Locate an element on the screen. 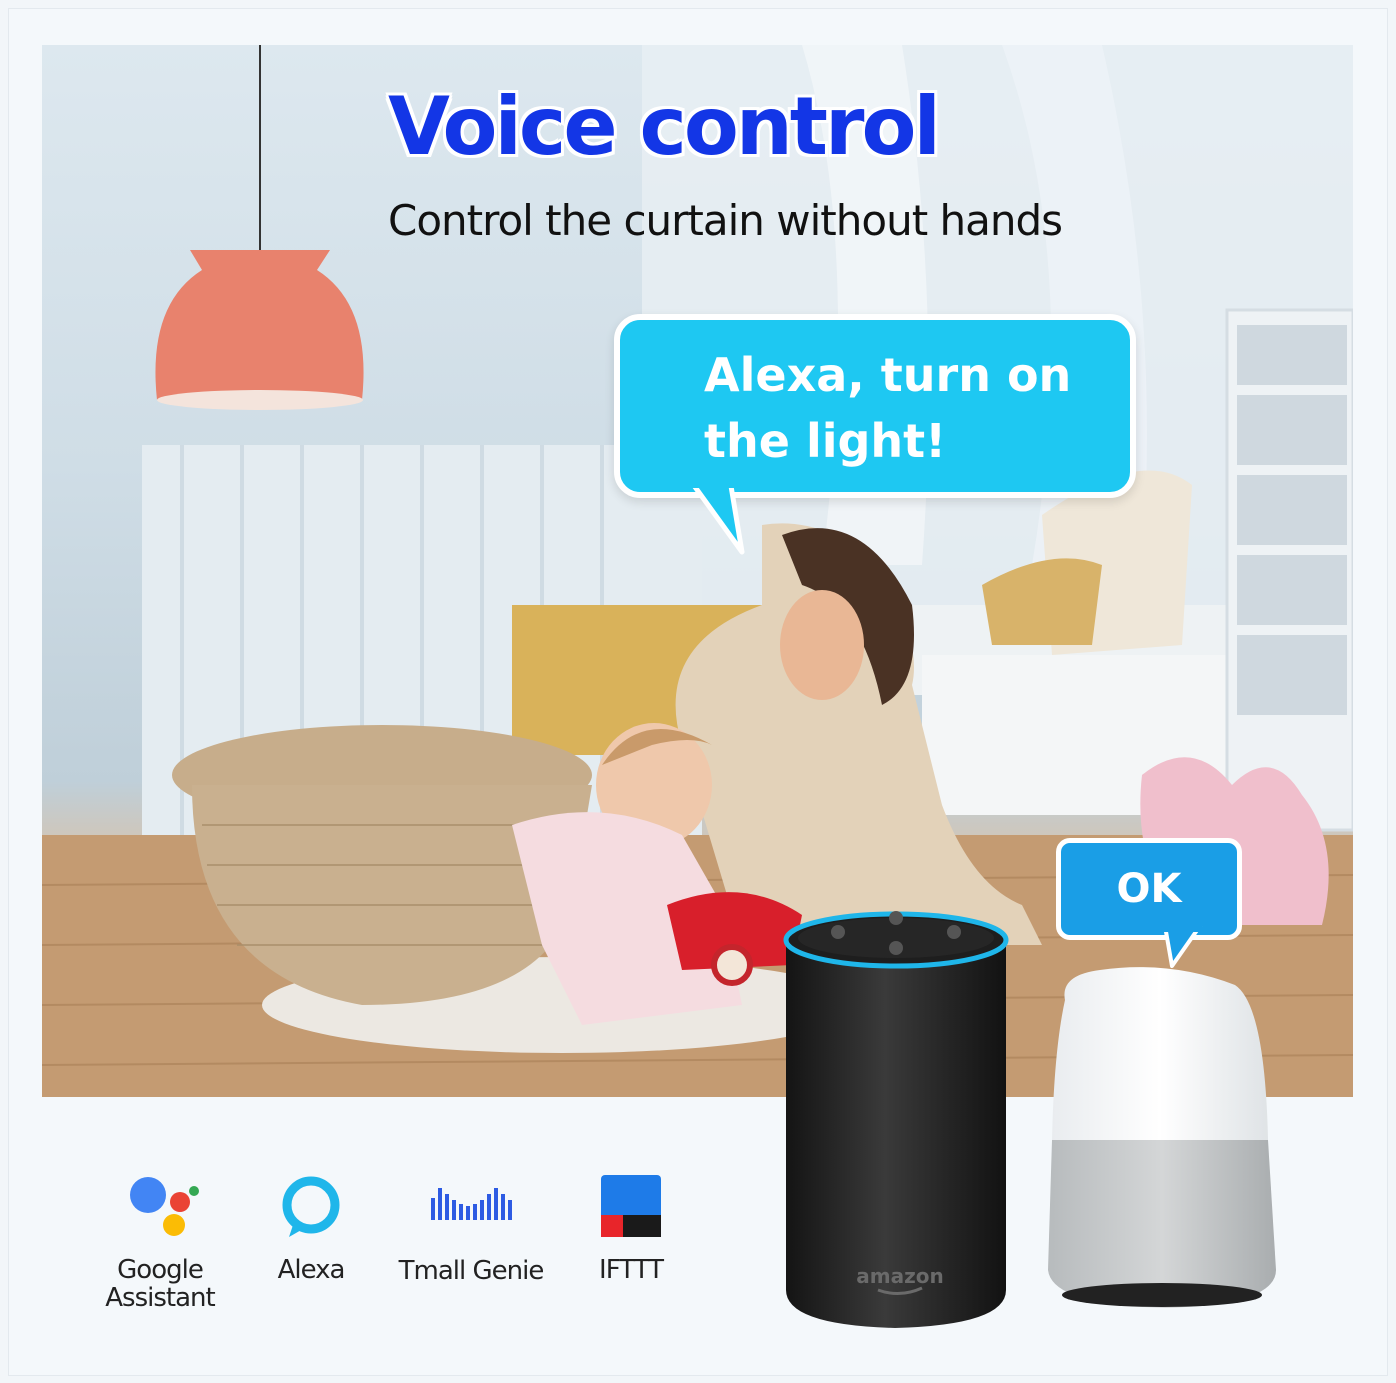  assistant-label: IFTTT is located at coordinates (631, 1270).